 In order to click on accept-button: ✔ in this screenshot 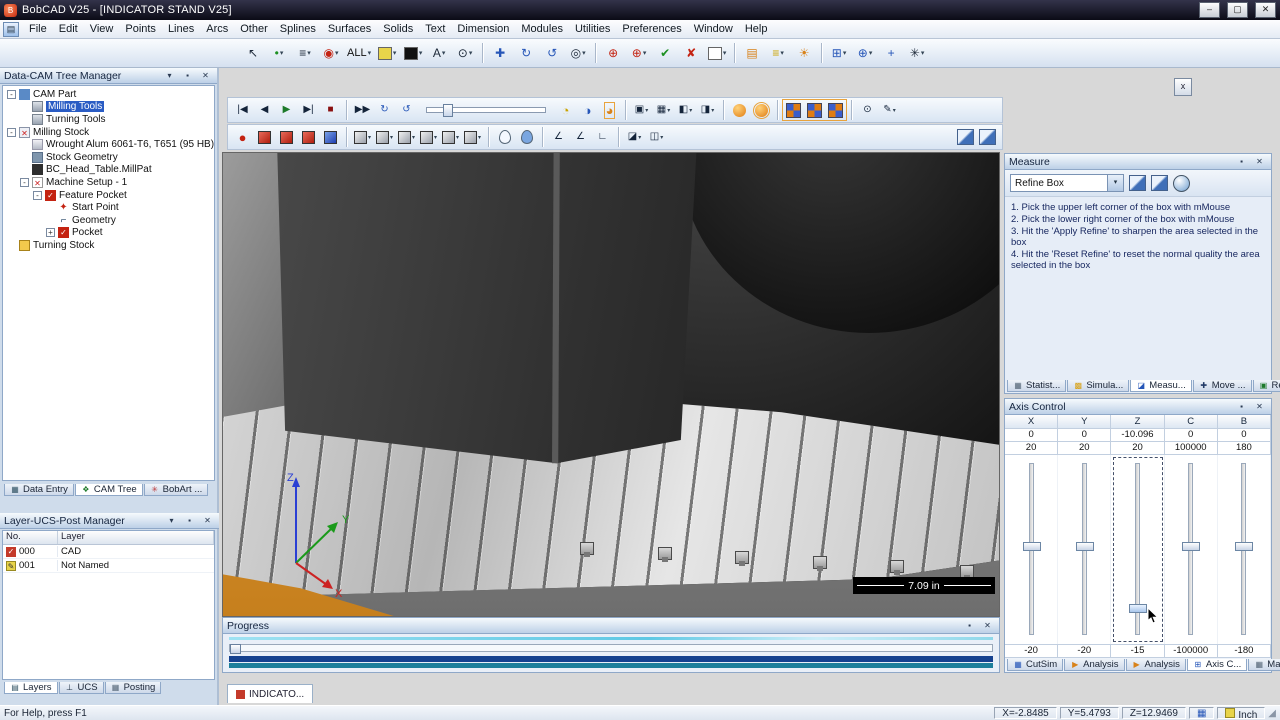, I will do `click(665, 53)`.